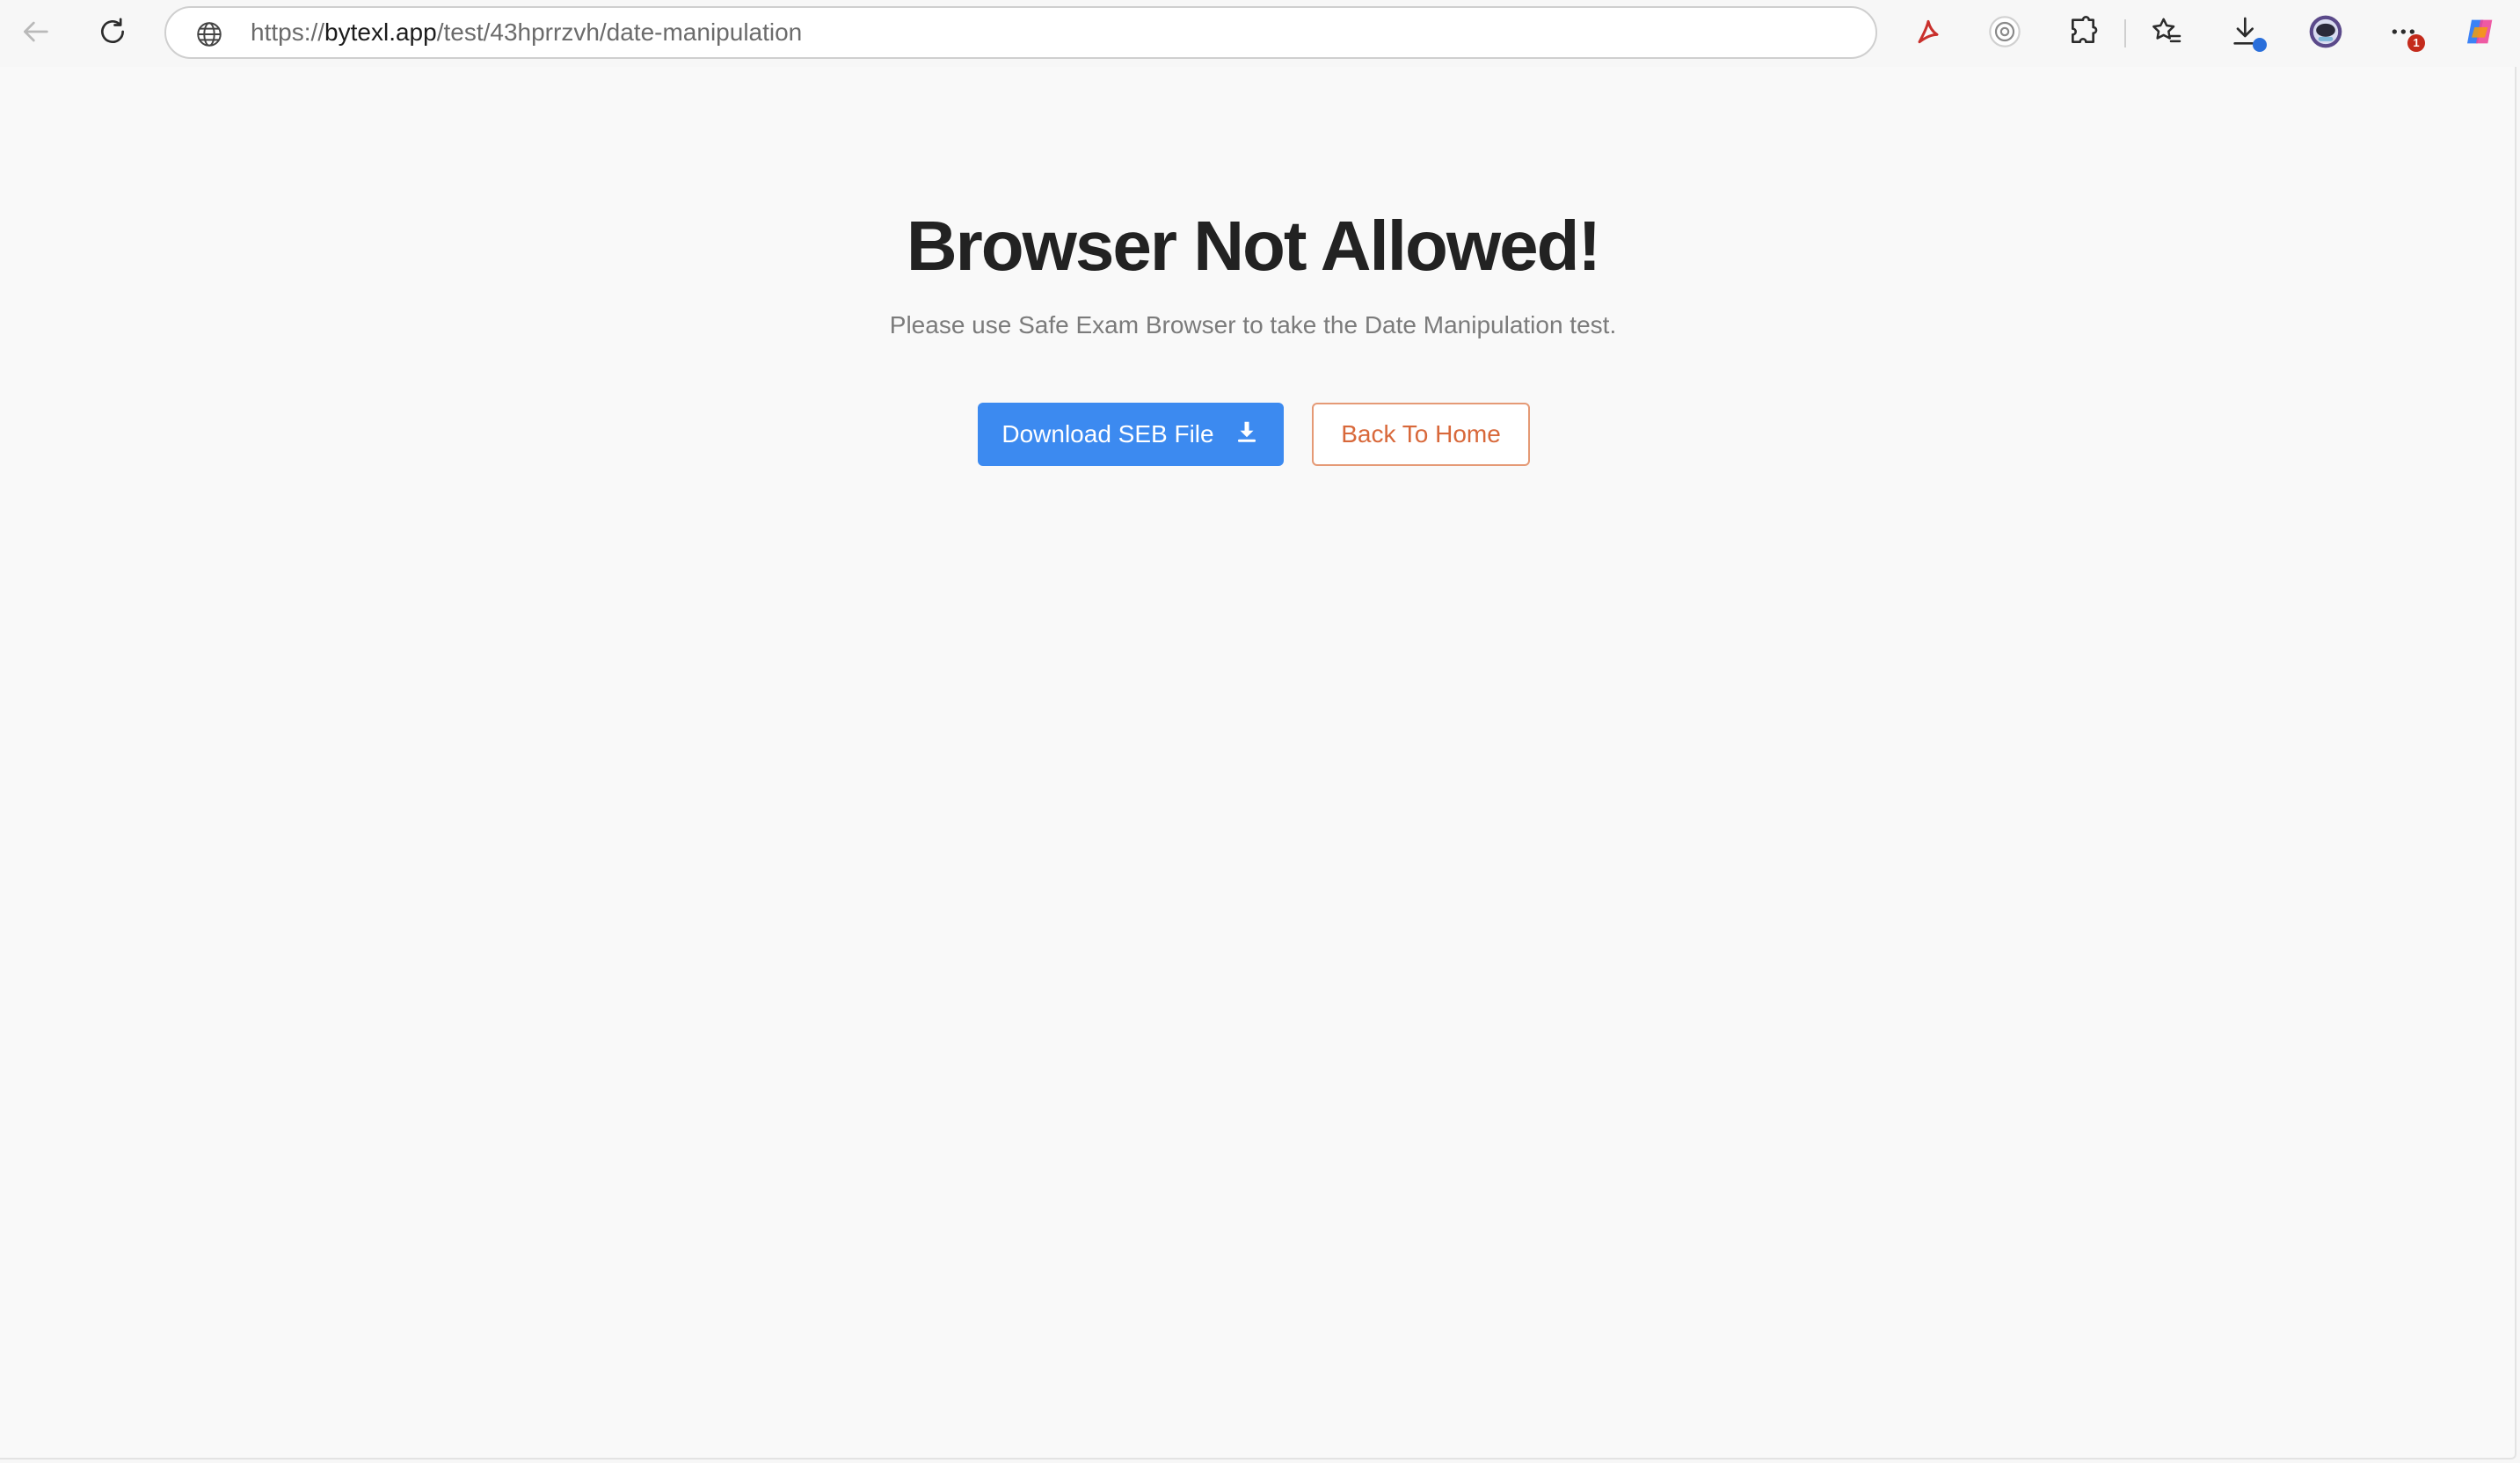 Image resolution: width=2520 pixels, height=1463 pixels. Describe the element at coordinates (2416, 43) in the screenshot. I see `more-badge: 1` at that location.